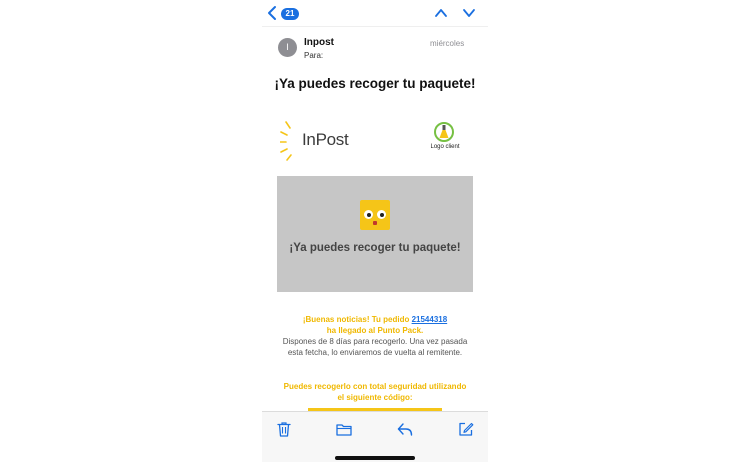  What do you see at coordinates (319, 42) in the screenshot?
I see `sender-name: Inpost` at bounding box center [319, 42].